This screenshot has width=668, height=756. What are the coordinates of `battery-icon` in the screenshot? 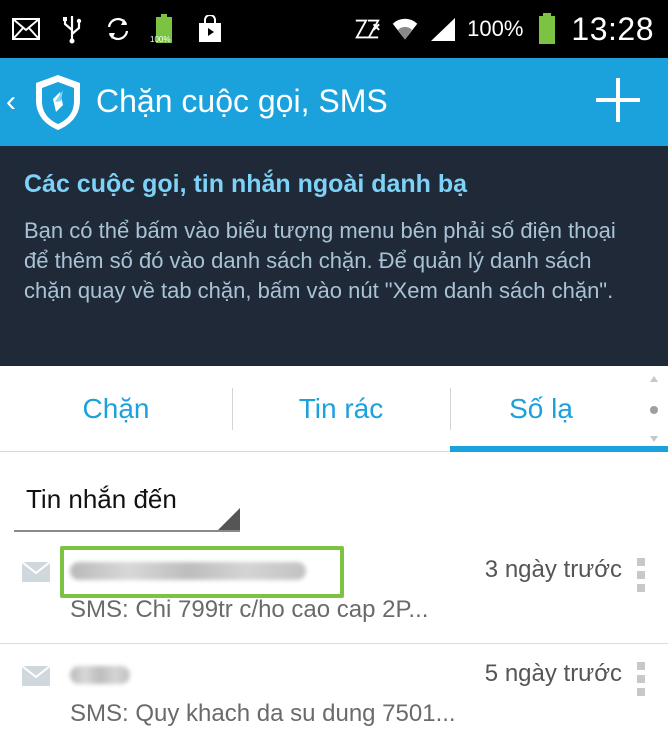 It's located at (547, 28).